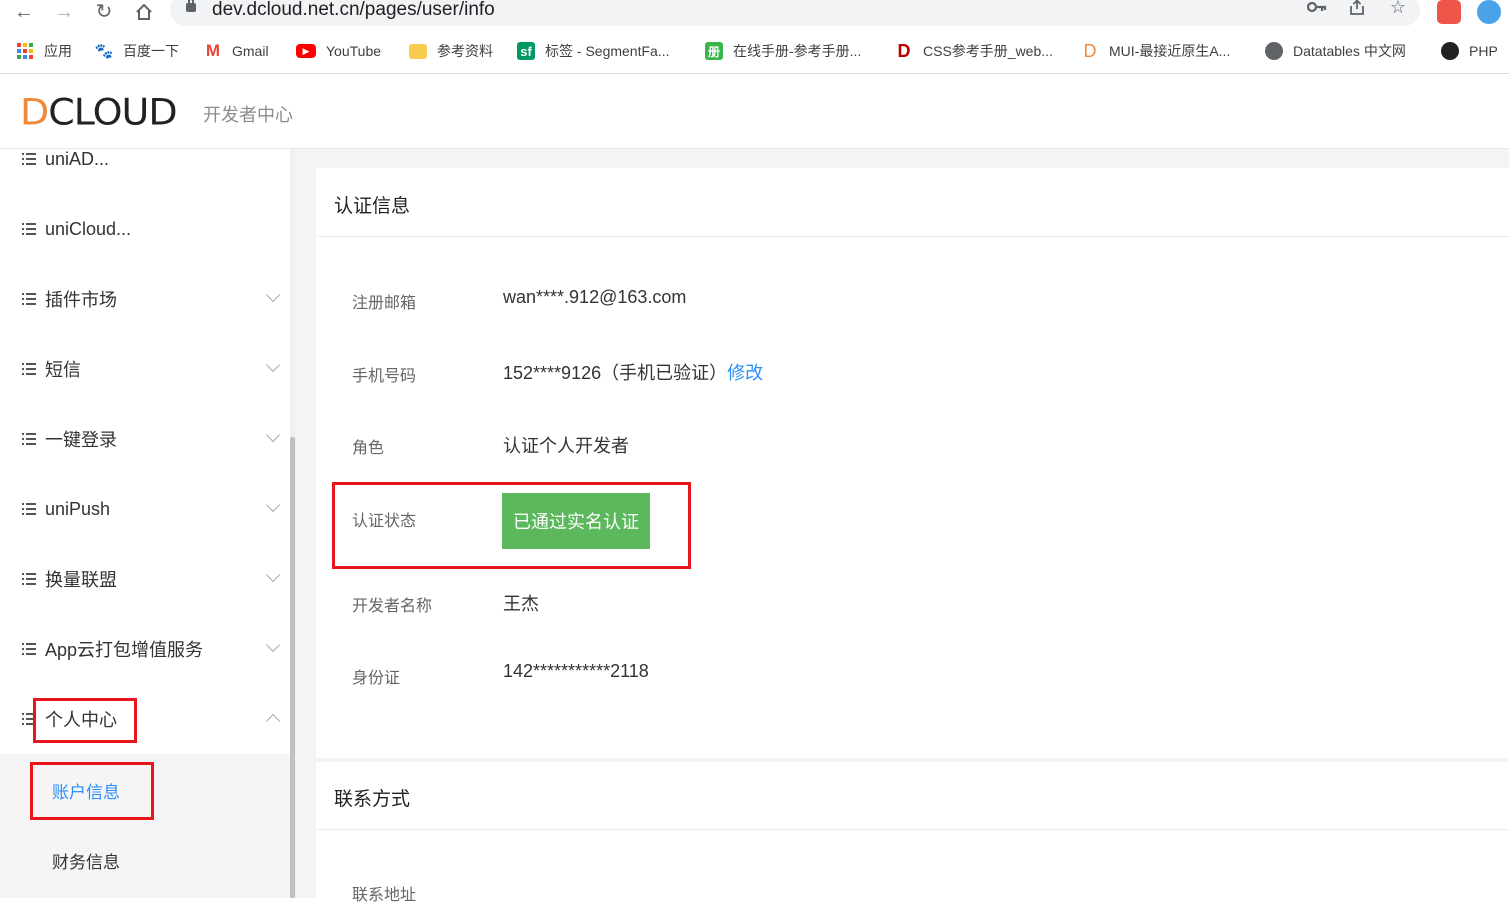 This screenshot has height=905, width=1509. Describe the element at coordinates (248, 115) in the screenshot. I see `site-subtitle: 开发者中心` at that location.